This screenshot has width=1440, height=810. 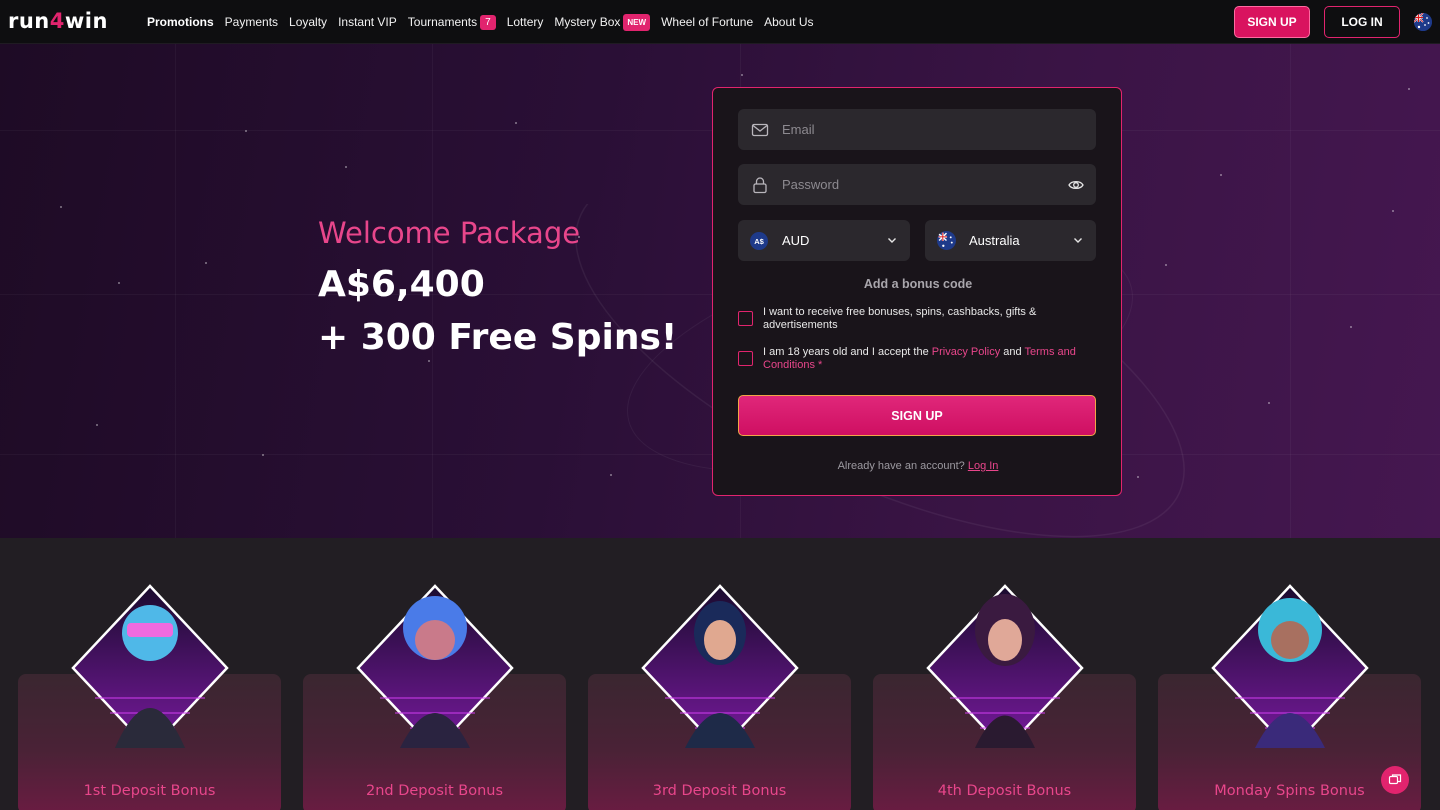 I want to click on aud-currency-icon: A$, so click(x=759, y=241).